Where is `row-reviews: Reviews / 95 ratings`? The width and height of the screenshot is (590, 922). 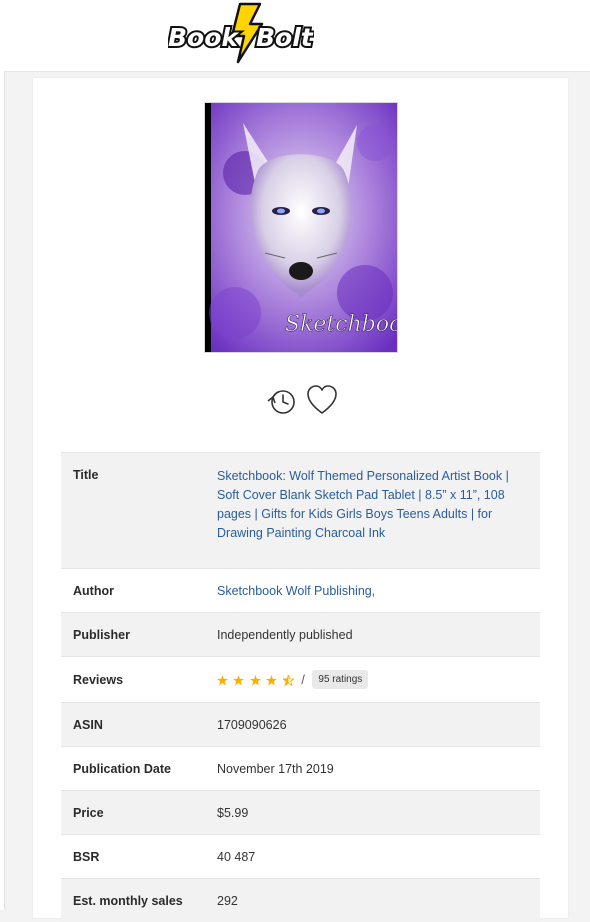 row-reviews: Reviews / 95 ratings is located at coordinates (300, 680).